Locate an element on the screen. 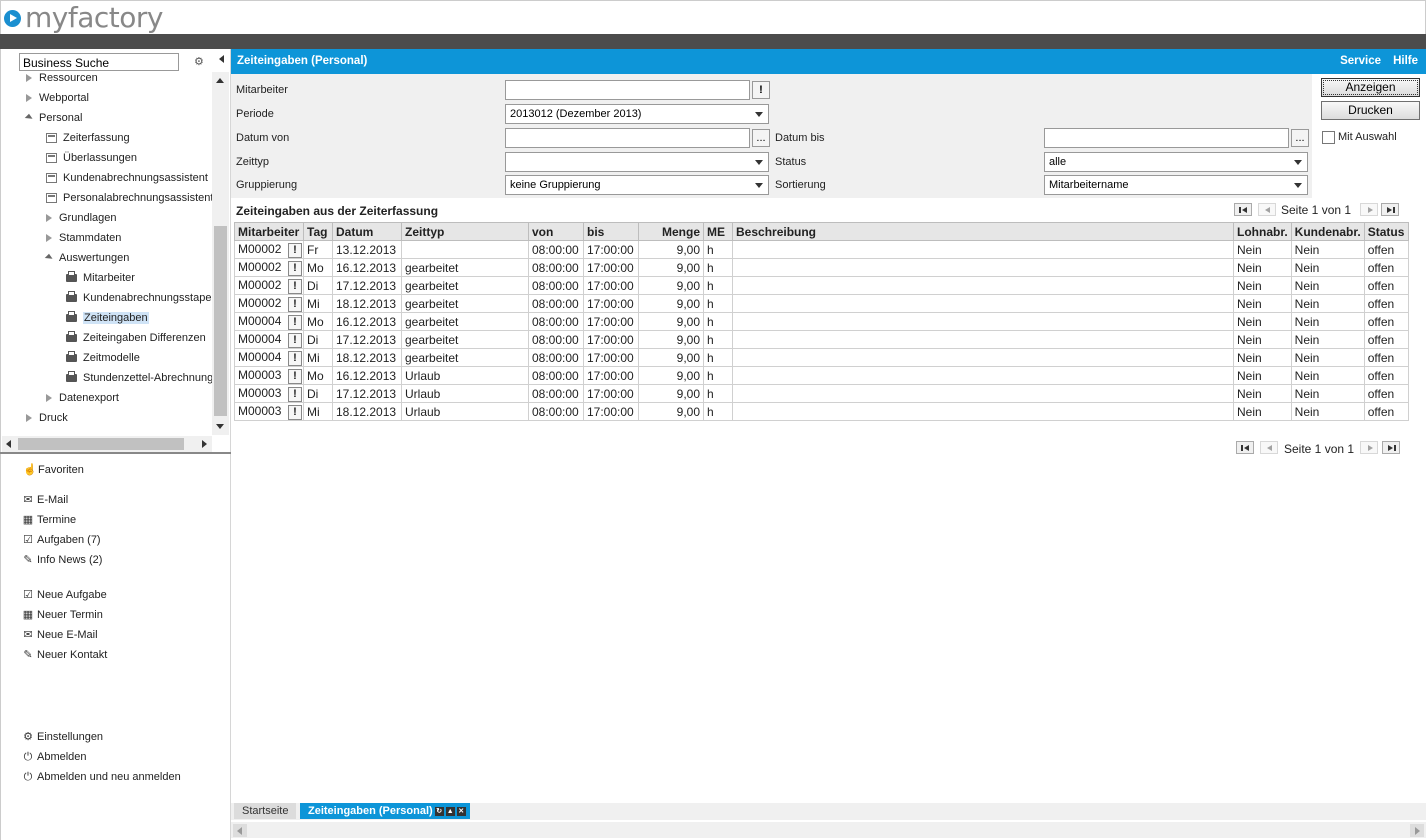 The width and height of the screenshot is (1426, 840). tree-item-stammdaten: Stammdaten is located at coordinates (83, 241).